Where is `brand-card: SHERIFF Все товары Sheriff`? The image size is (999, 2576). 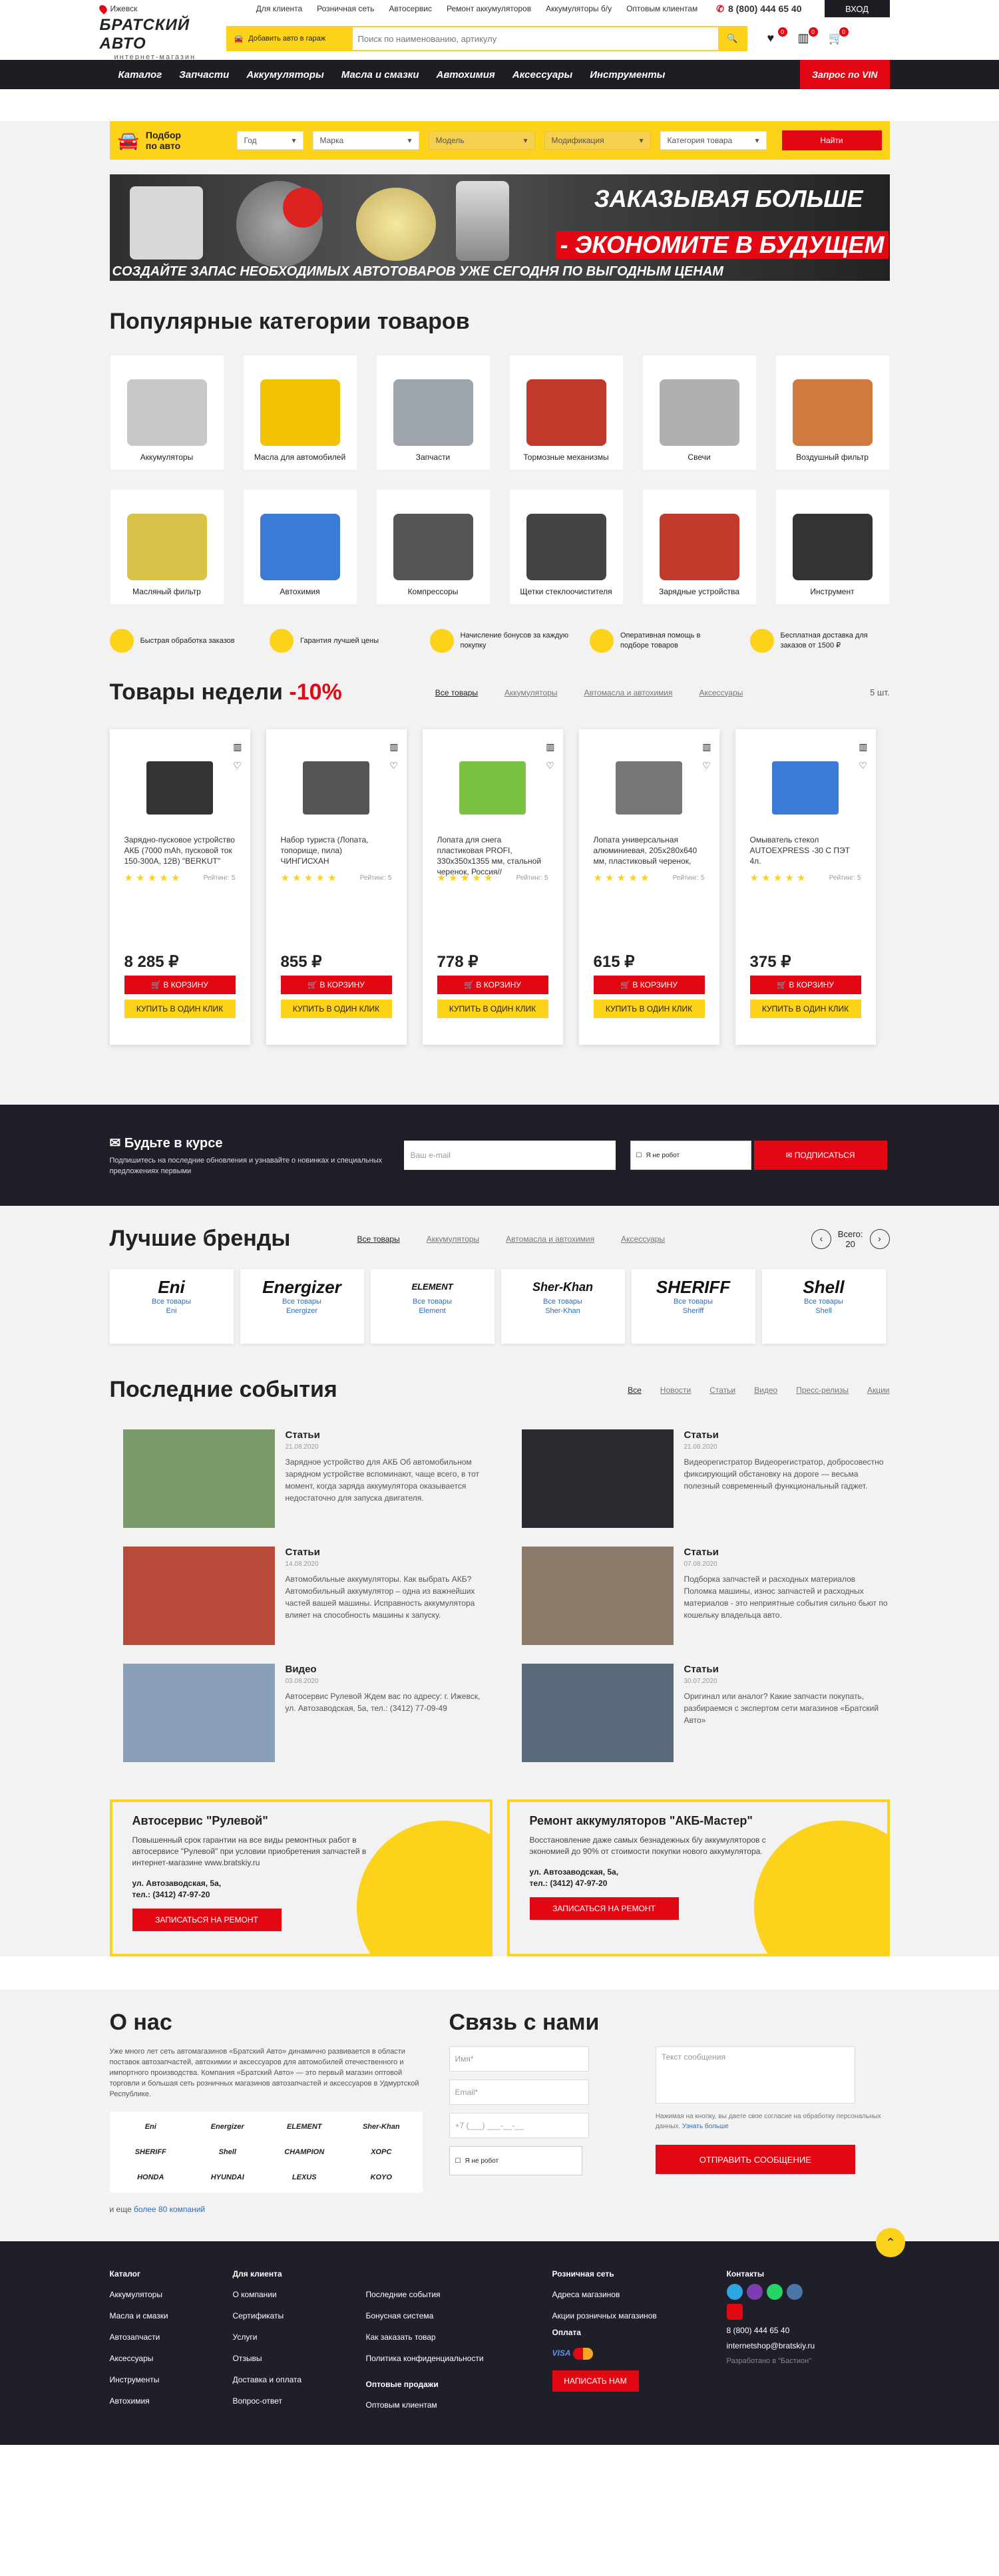
brand-card: SHERIFF Все товары Sheriff is located at coordinates (693, 1306).